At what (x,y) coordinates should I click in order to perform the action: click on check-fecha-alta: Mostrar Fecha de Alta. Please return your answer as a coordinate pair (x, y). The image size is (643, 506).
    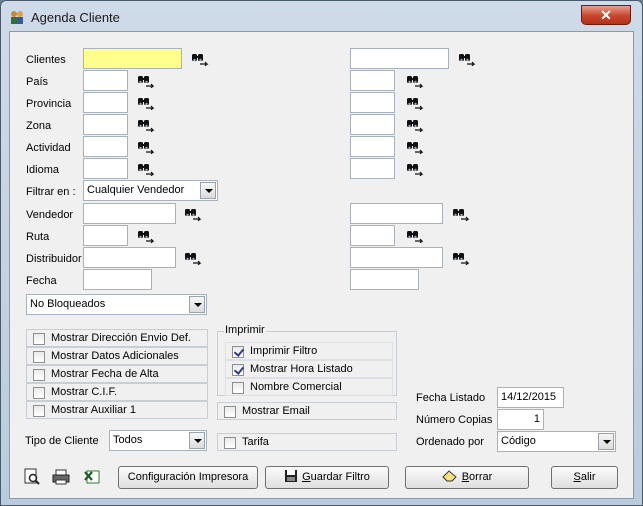
    Looking at the image, I should click on (117, 374).